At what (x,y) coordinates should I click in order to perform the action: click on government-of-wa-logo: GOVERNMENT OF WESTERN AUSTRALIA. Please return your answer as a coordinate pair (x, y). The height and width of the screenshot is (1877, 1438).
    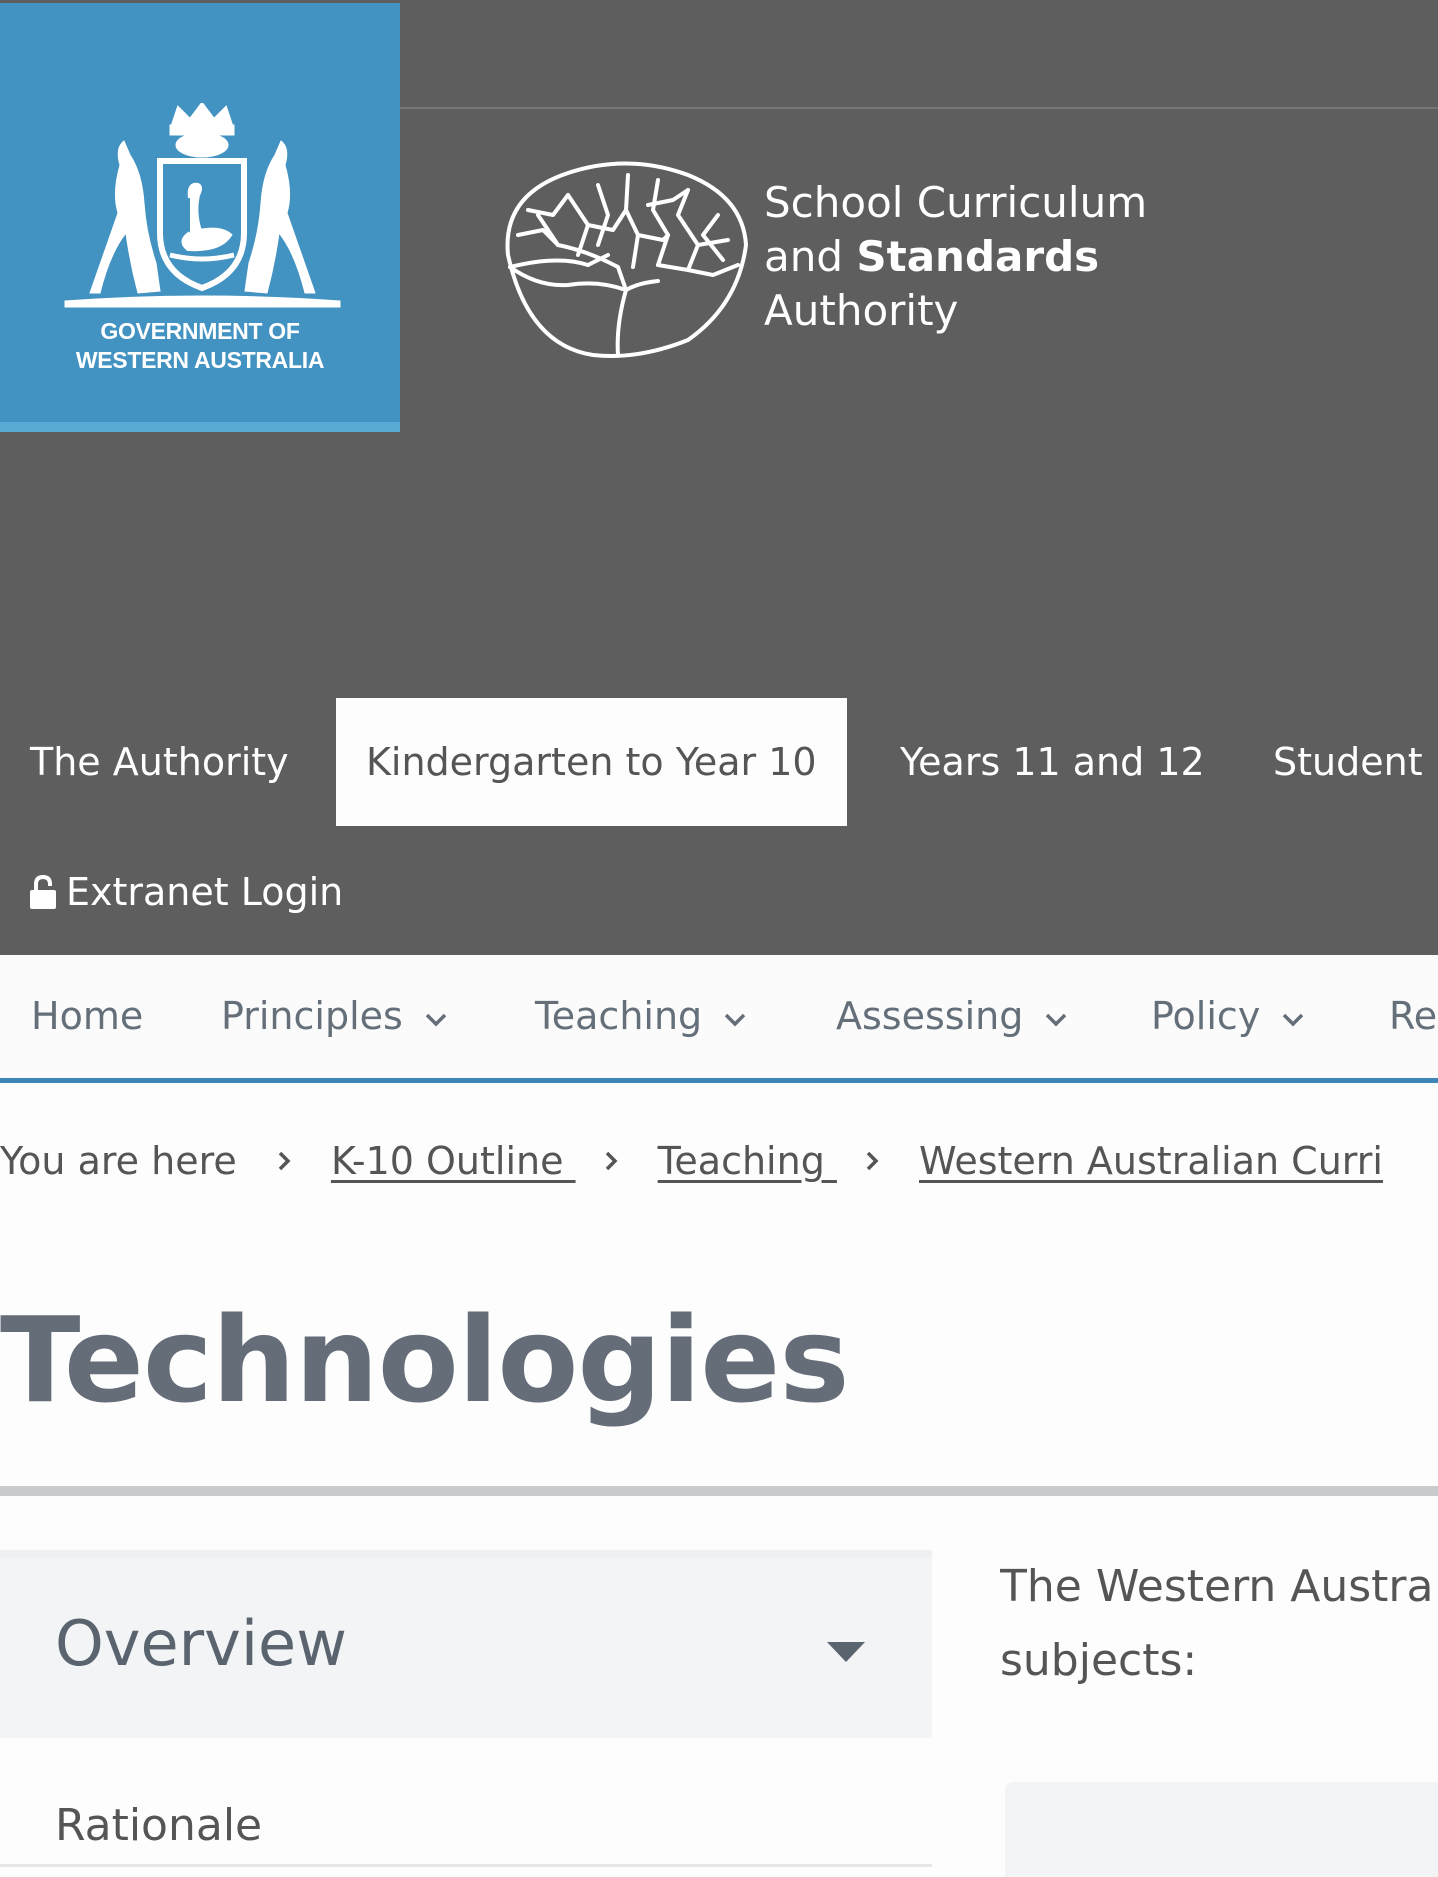
    Looking at the image, I should click on (200, 217).